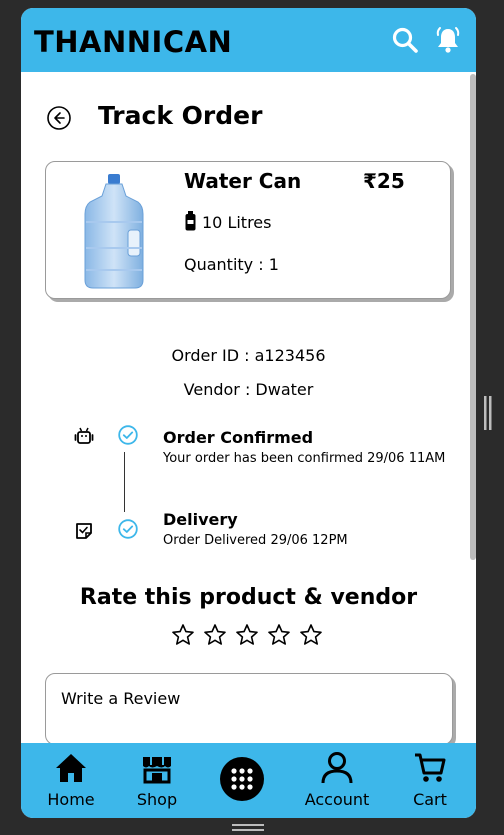 This screenshot has height=835, width=504. I want to click on brand-title: THANNICAN, so click(133, 42).